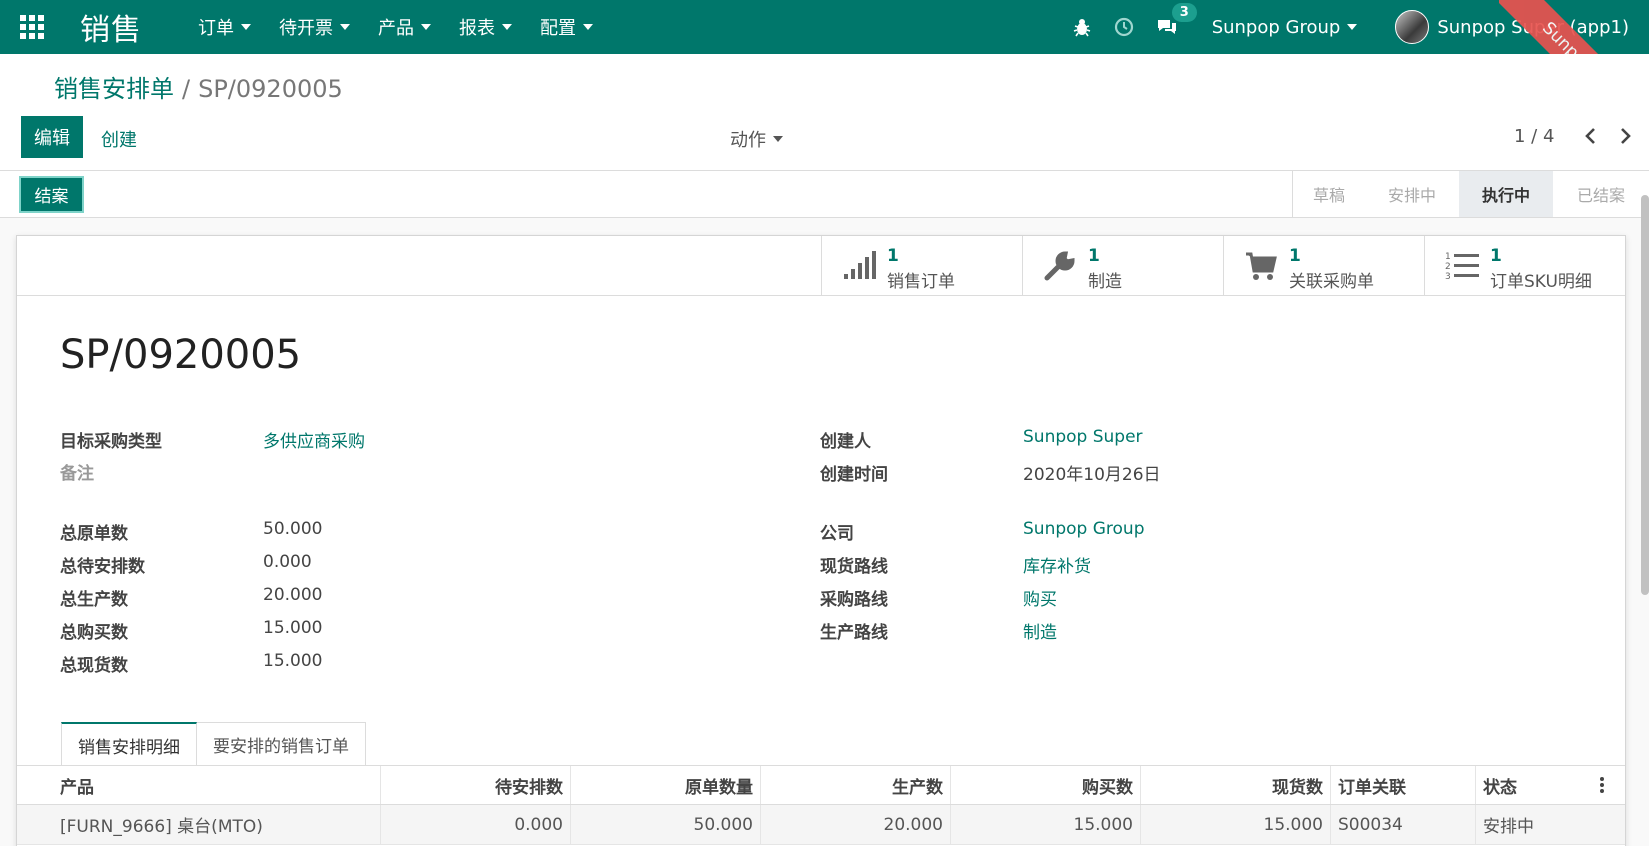 The width and height of the screenshot is (1649, 846). Describe the element at coordinates (824, 194) in the screenshot. I see `status-bar: 结案 草稿 安排中 执行中 已结案` at that location.